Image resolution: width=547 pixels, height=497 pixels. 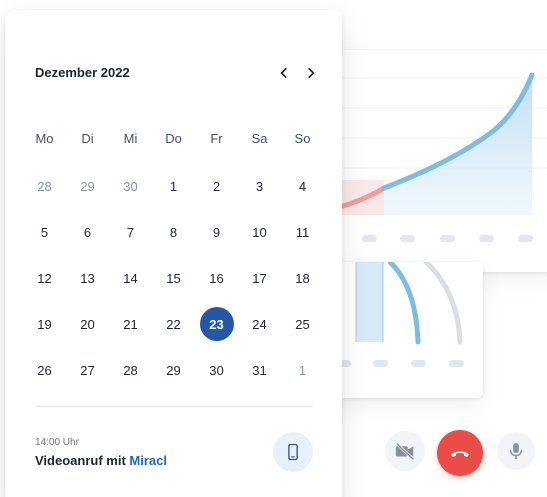 I want to click on toggle-video-button, so click(x=405, y=451).